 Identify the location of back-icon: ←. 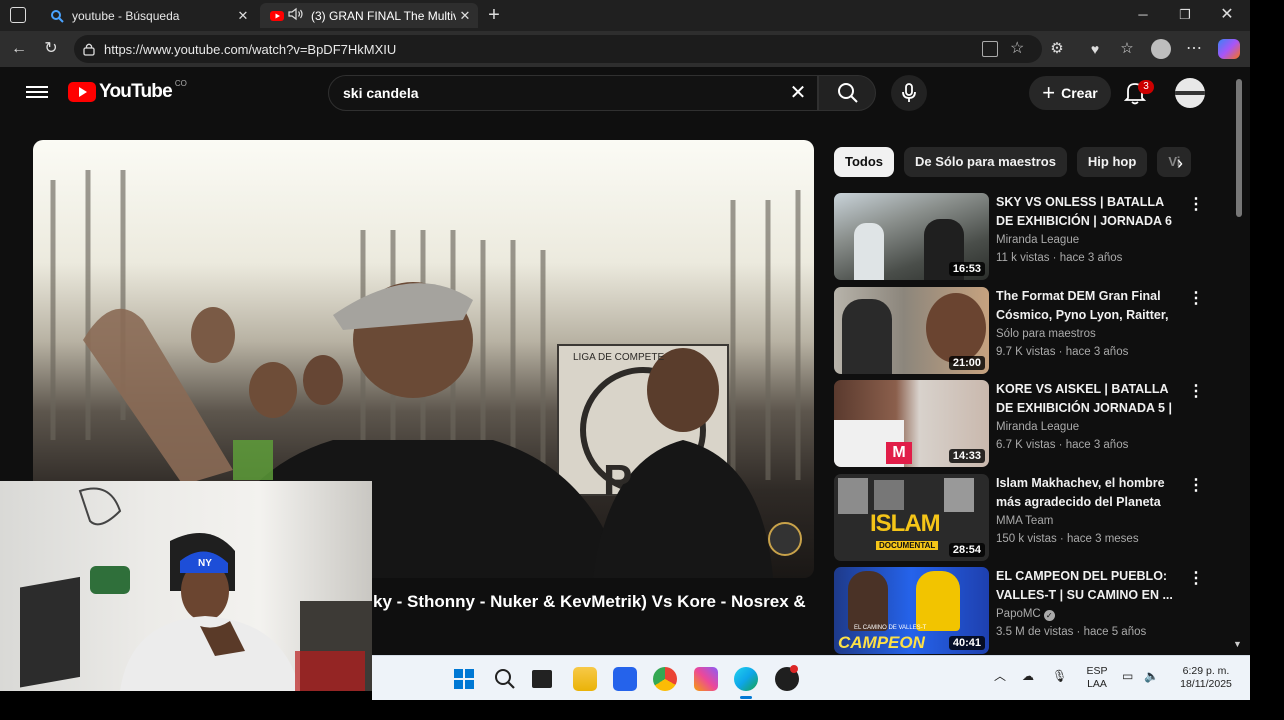
(19, 49).